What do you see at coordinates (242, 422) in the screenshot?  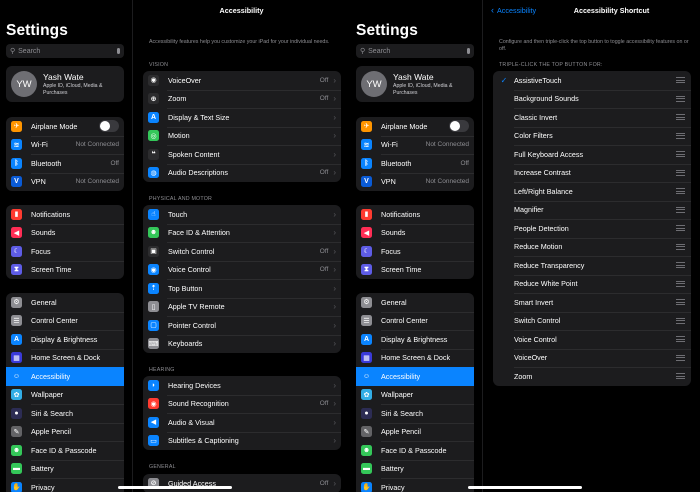 I see `accessibility-item-audio-and-visual: ◀ Audio & Visual ›` at bounding box center [242, 422].